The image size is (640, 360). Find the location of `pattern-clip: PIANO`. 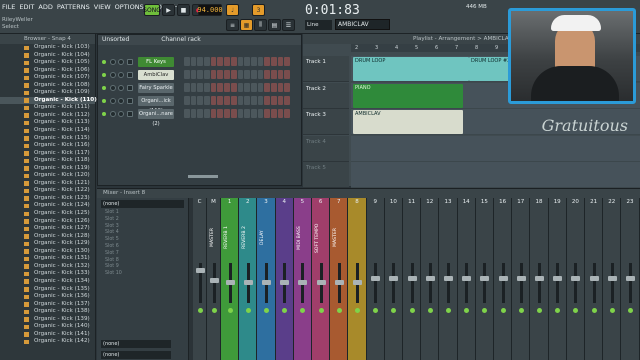

pattern-clip: PIANO is located at coordinates (408, 95).